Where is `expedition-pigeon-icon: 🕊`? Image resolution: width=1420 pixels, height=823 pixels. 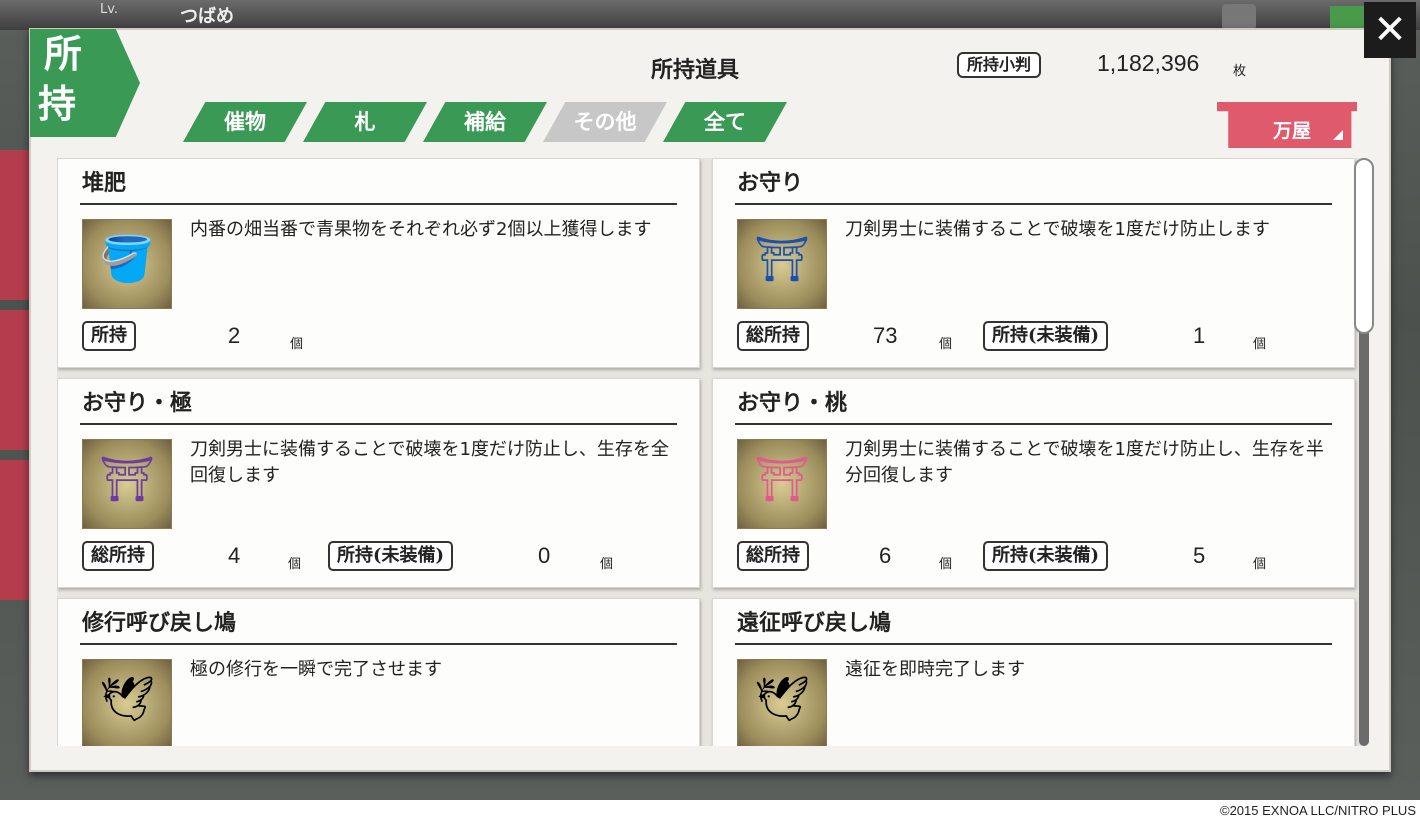 expedition-pigeon-icon: 🕊 is located at coordinates (782, 702).